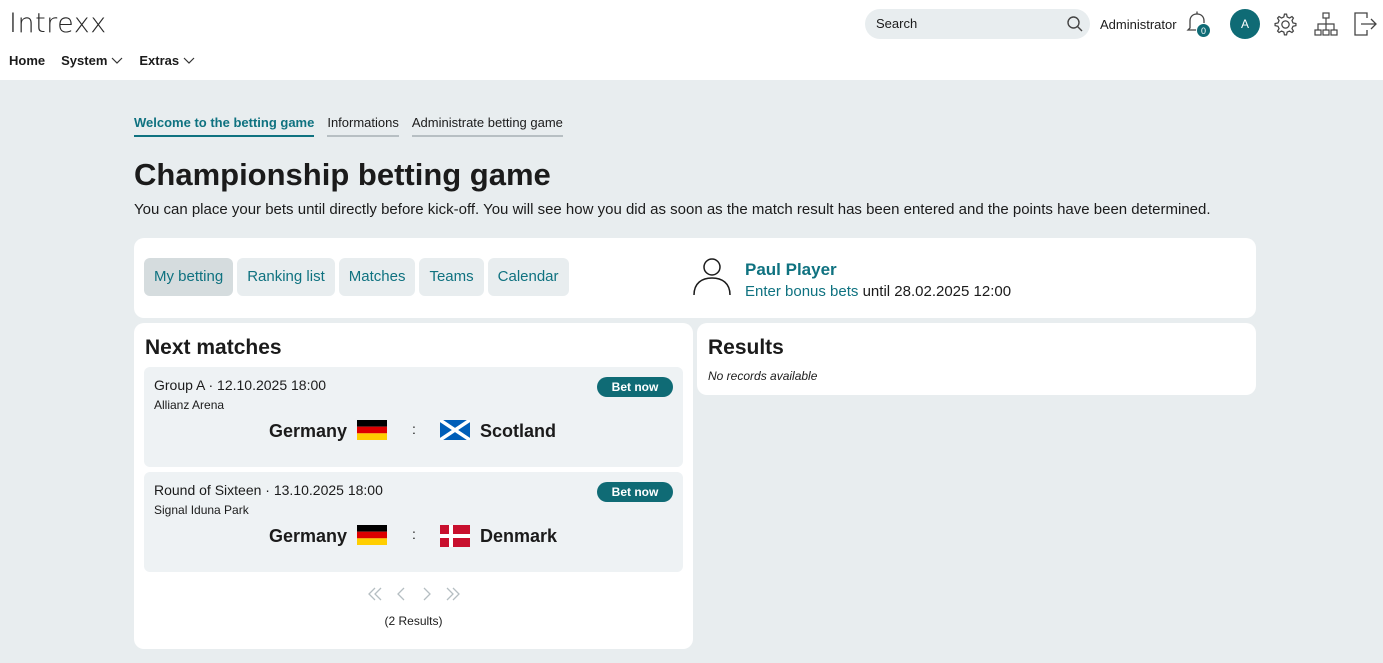 The width and height of the screenshot is (1383, 663). Describe the element at coordinates (451, 277) in the screenshot. I see `teams-button: Teams` at that location.